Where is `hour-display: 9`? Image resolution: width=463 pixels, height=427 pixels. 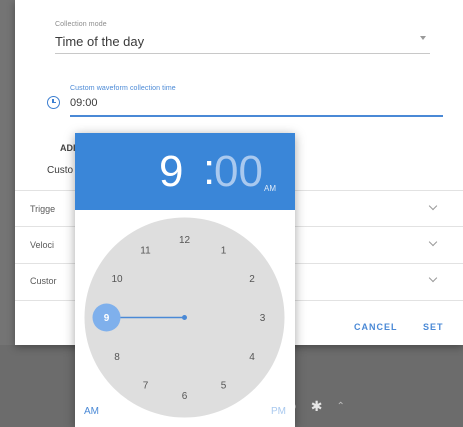
hour-display: 9 is located at coordinates (171, 172).